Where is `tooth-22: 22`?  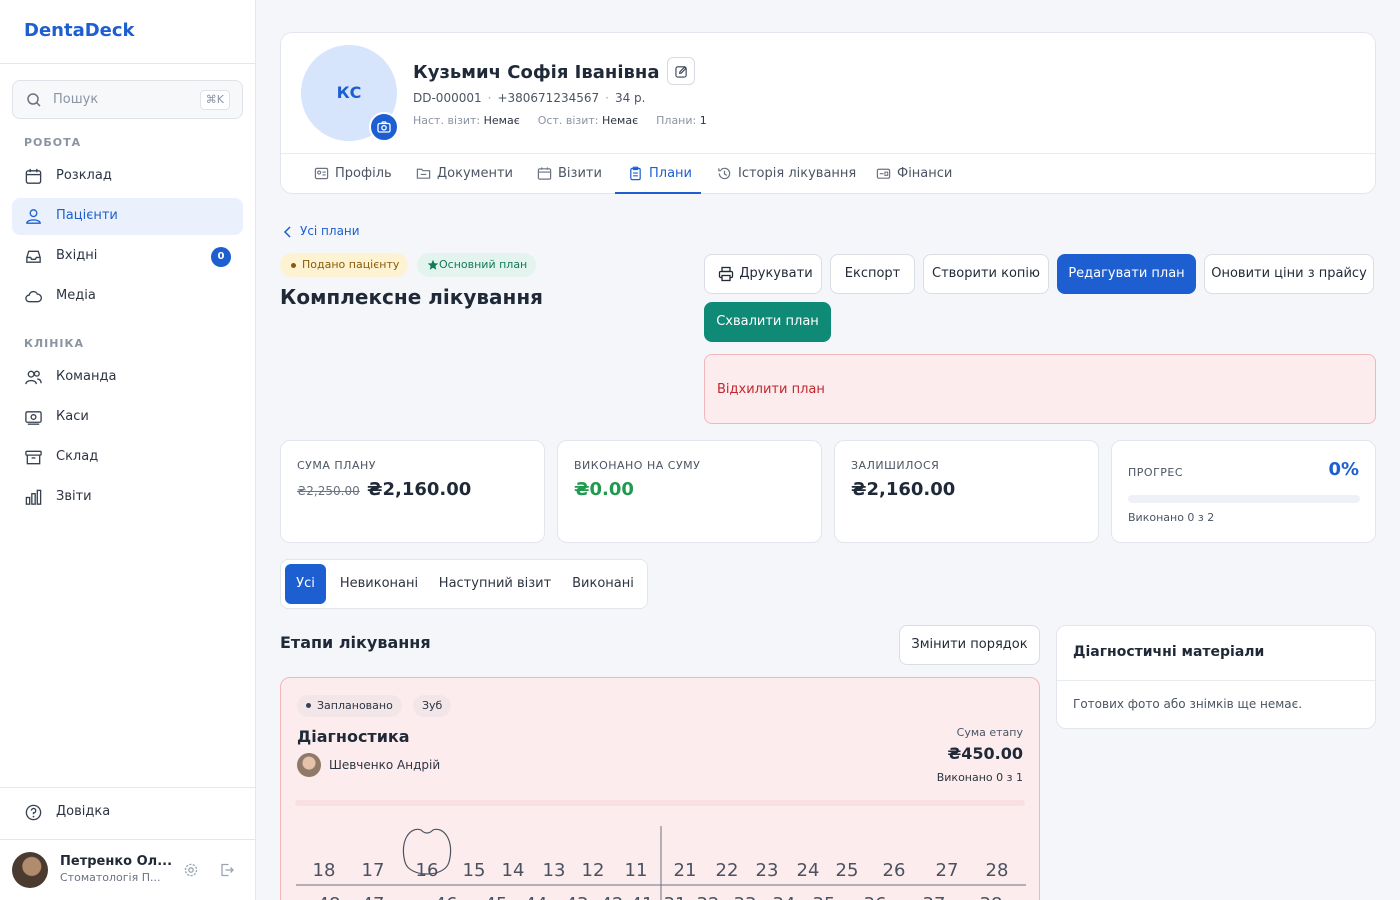
tooth-22: 22 is located at coordinates (727, 870).